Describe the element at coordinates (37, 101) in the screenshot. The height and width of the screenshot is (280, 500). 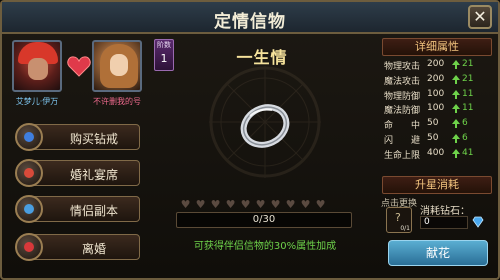
I see `player1-name: 艾梦儿·伊万` at that location.